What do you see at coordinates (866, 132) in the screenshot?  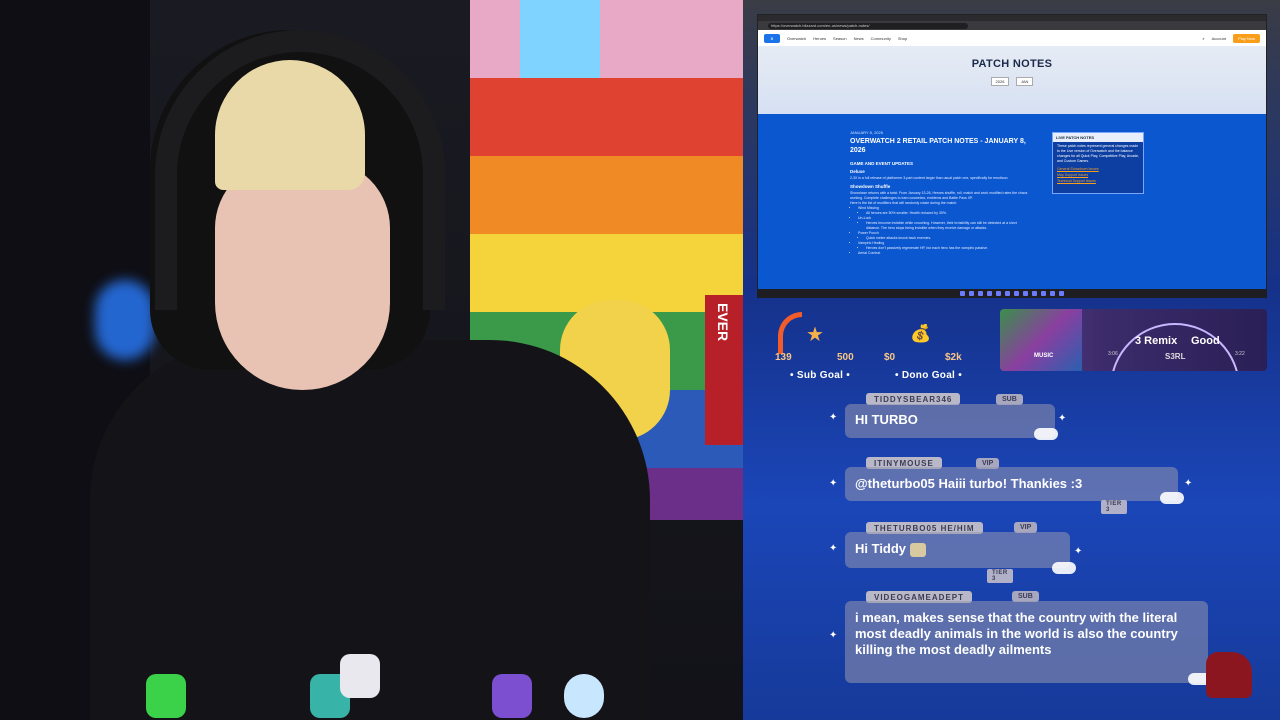 I see `article-date: JANUARY 8, 2026` at bounding box center [866, 132].